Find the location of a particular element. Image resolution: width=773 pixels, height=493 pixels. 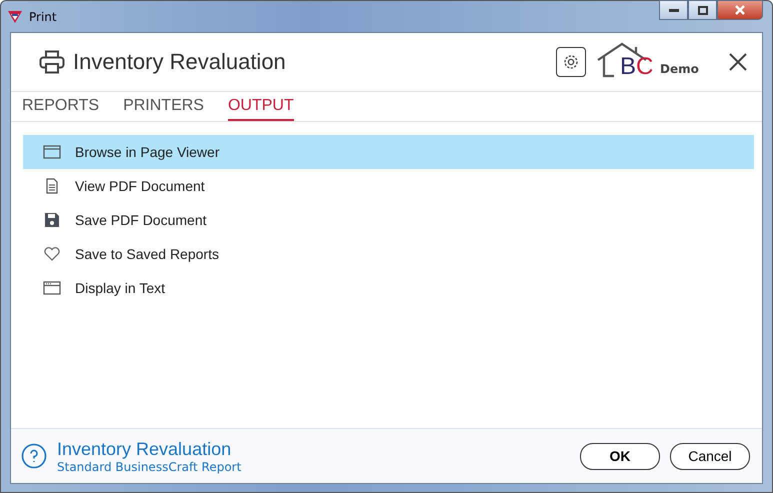

minimize-icon is located at coordinates (673, 10).